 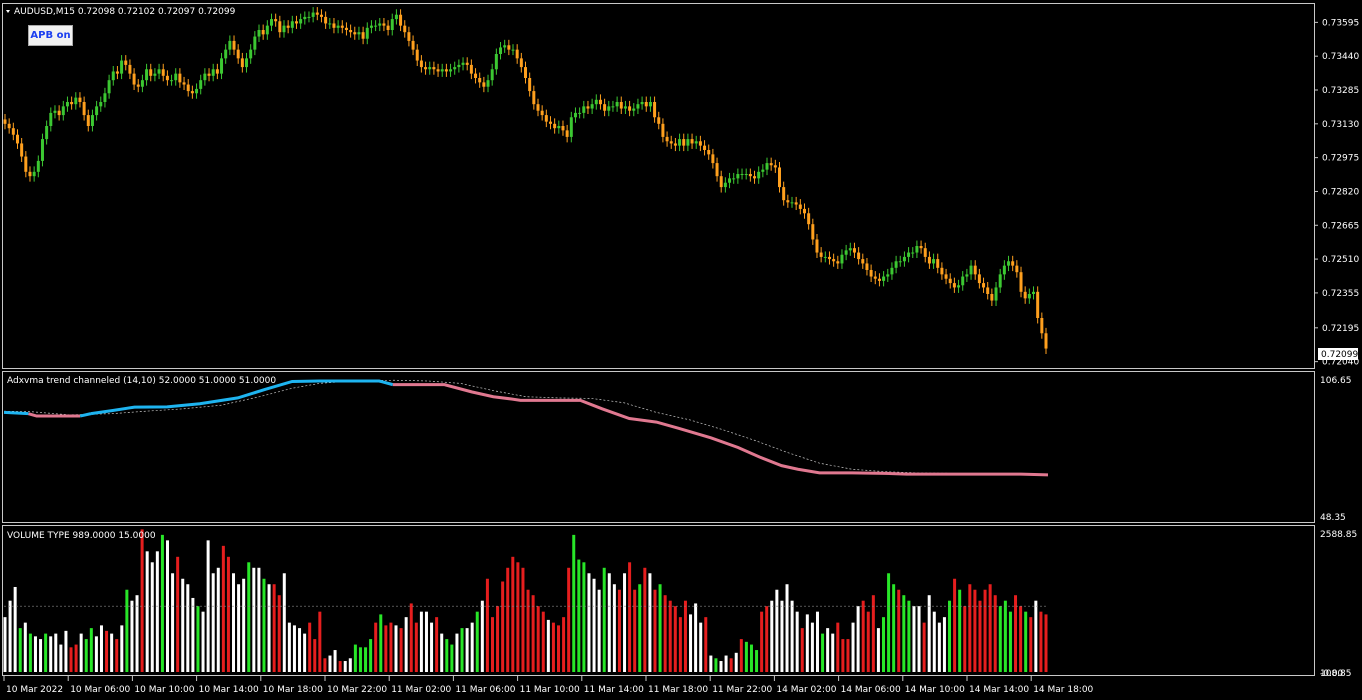 What do you see at coordinates (34, 690) in the screenshot?
I see `time-tick-label: 10 Mar 2022` at bounding box center [34, 690].